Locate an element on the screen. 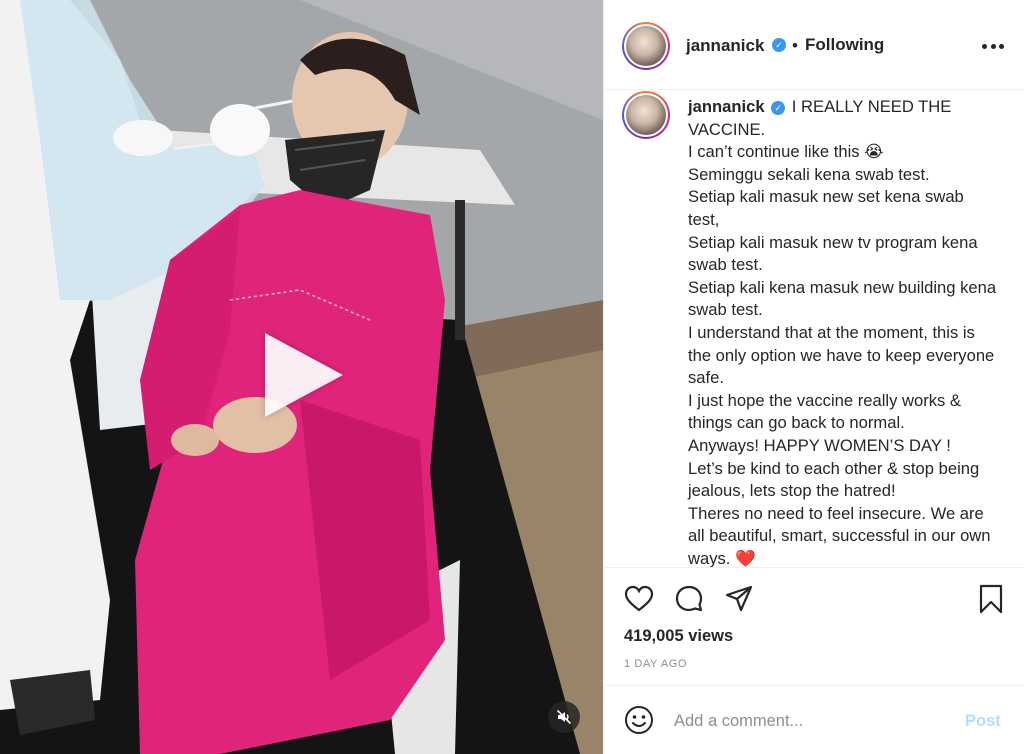  heart-icon is located at coordinates (639, 599).